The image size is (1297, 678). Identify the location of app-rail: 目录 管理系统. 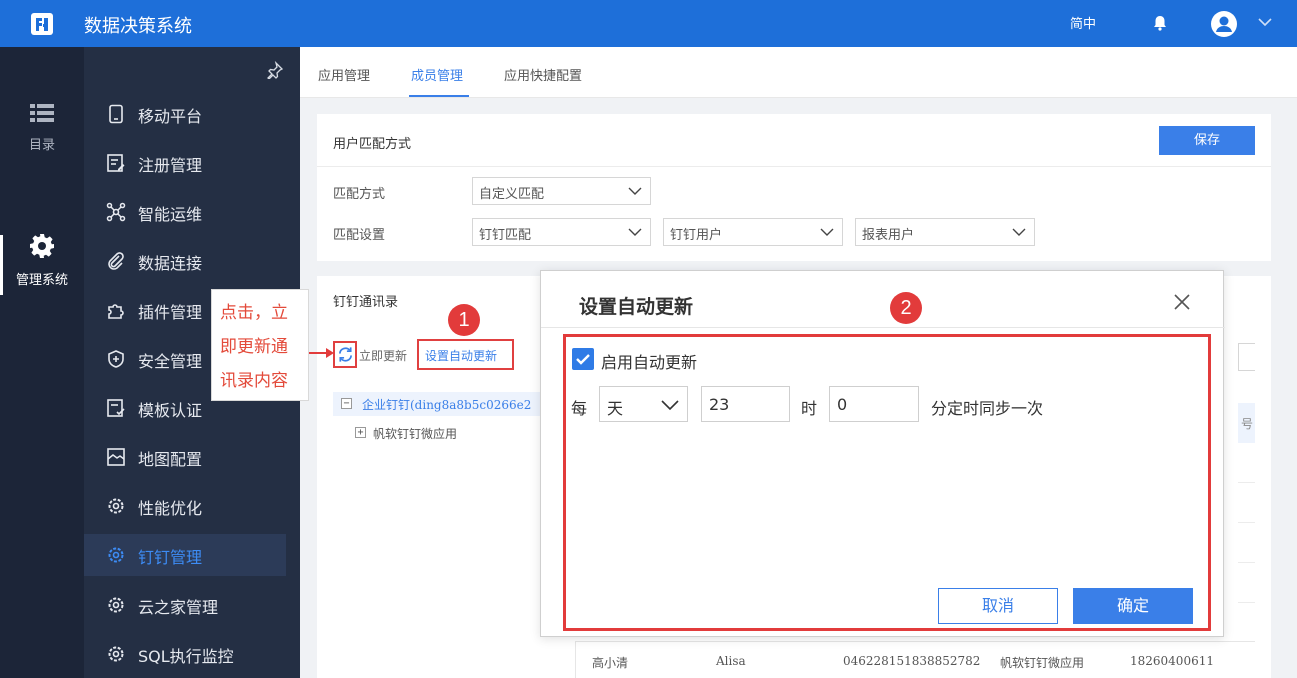
(42, 362).